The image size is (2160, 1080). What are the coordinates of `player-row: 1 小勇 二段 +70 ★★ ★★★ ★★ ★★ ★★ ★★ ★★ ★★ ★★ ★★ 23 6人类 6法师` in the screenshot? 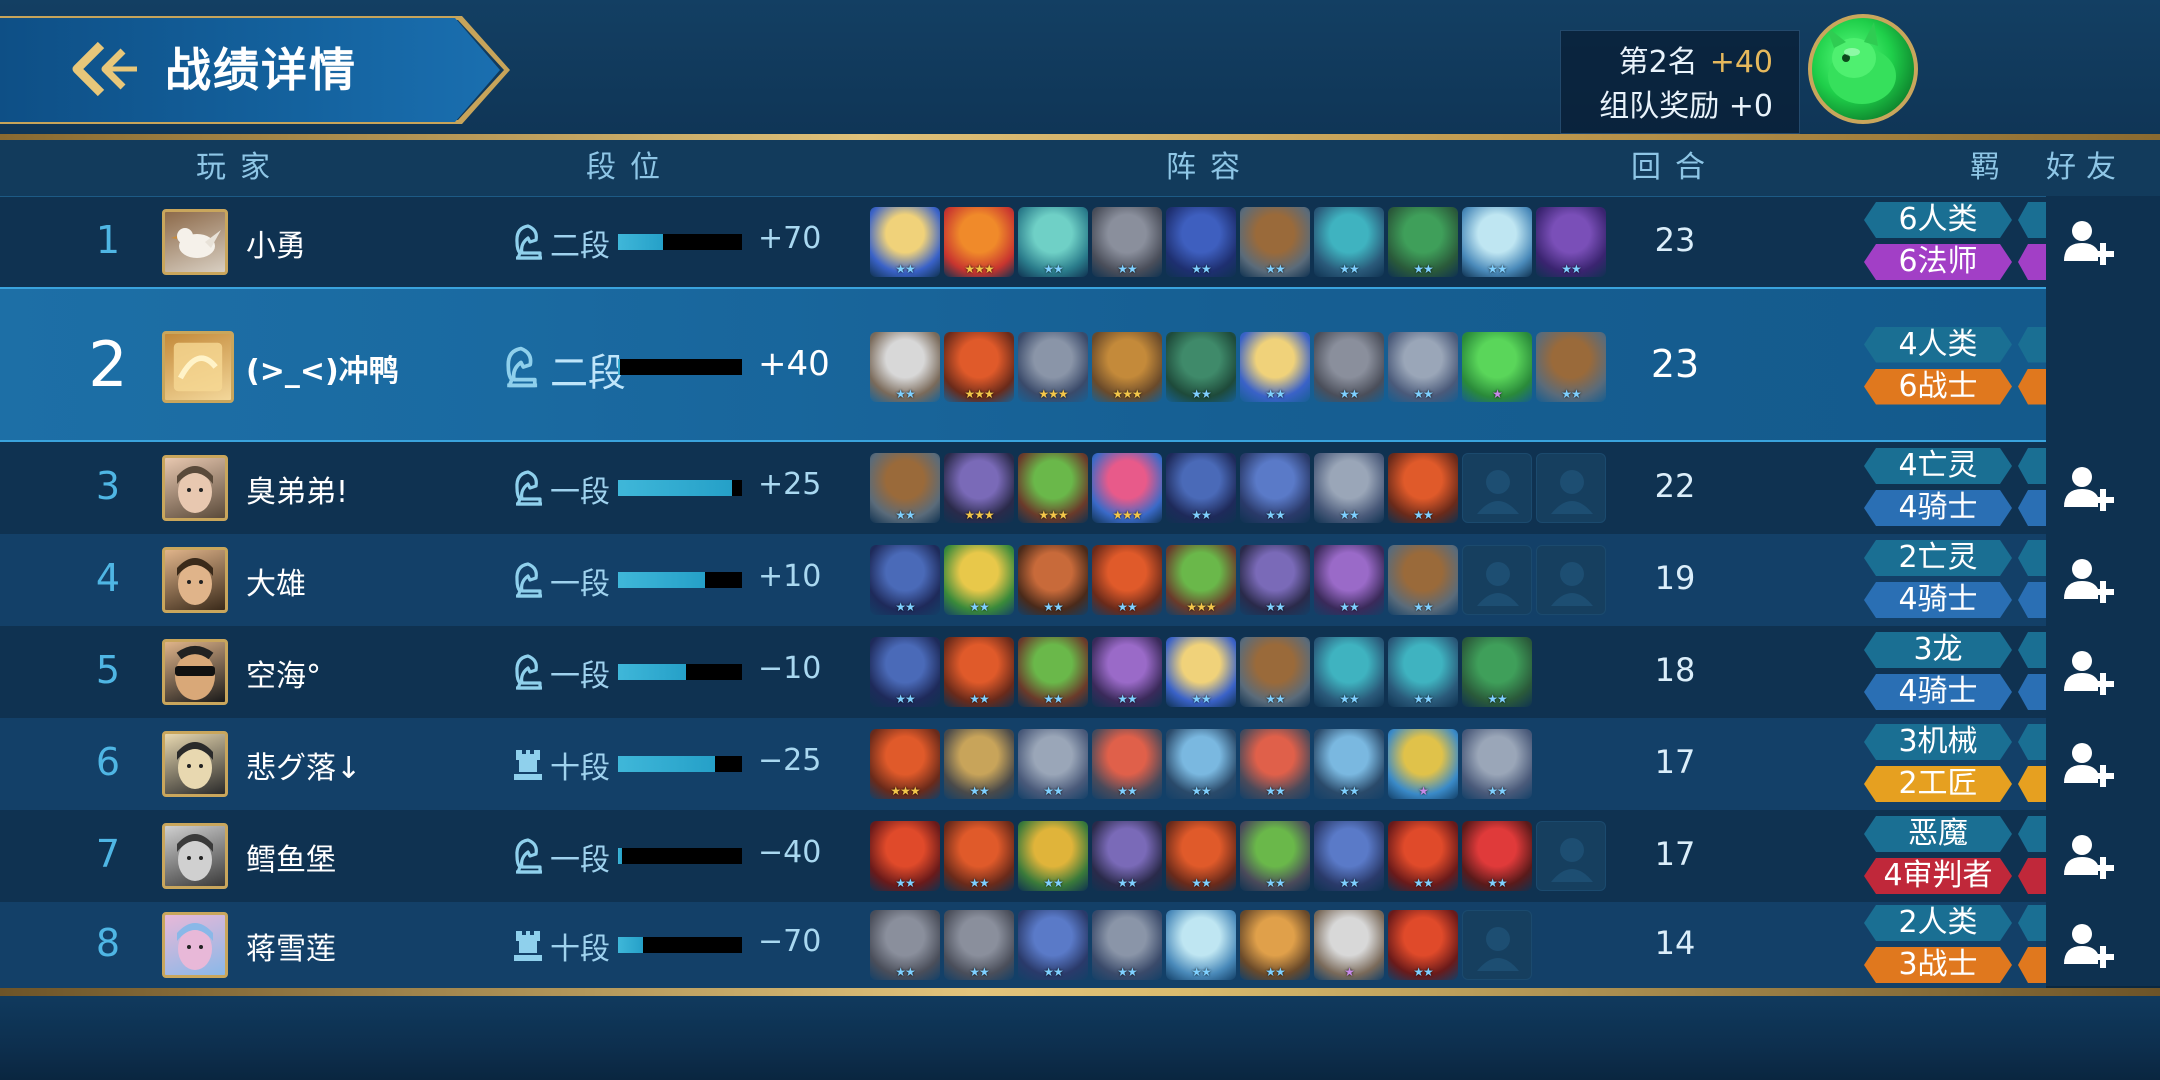 It's located at (1023, 242).